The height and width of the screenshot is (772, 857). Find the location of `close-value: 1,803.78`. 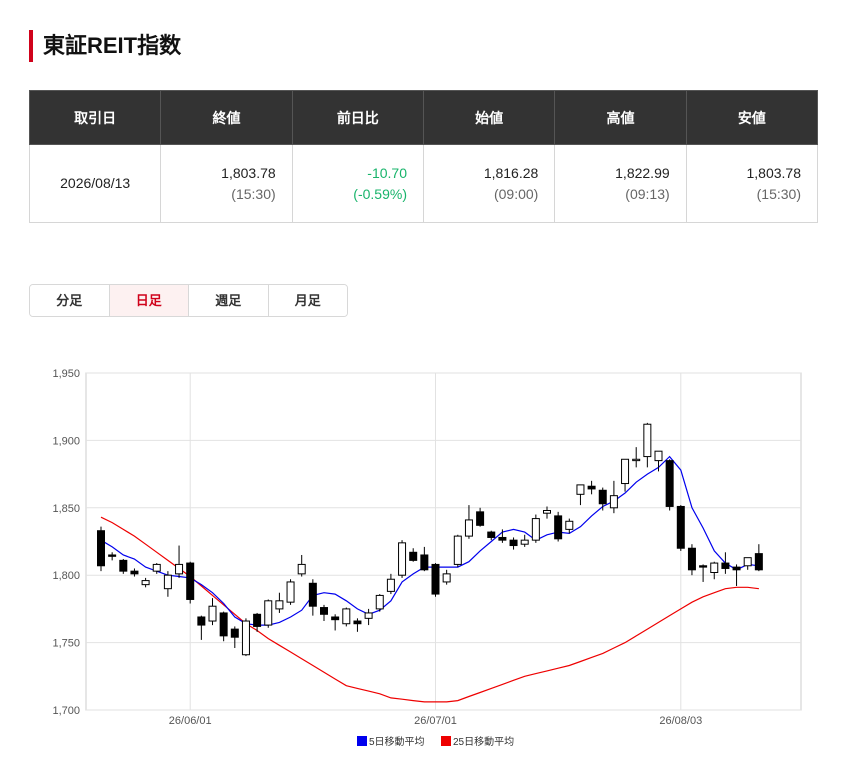

close-value: 1,803.78 is located at coordinates (248, 172).